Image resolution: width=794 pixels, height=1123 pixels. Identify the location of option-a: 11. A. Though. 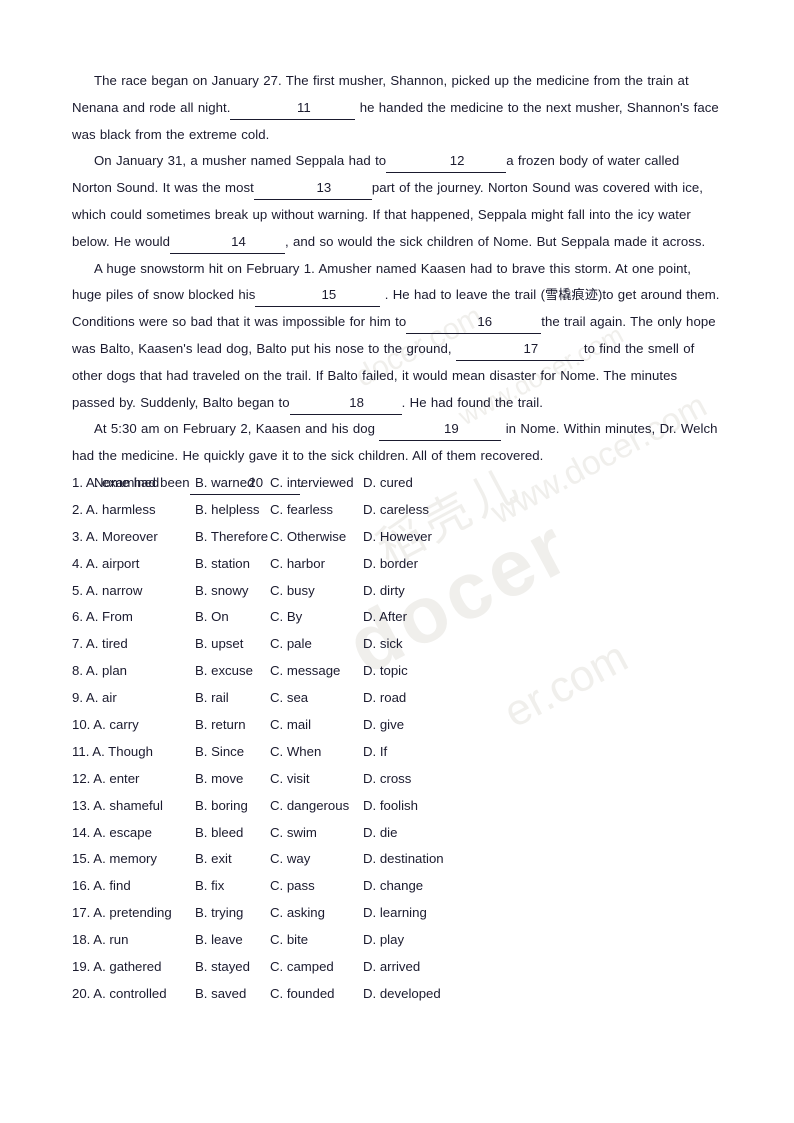
(112, 752).